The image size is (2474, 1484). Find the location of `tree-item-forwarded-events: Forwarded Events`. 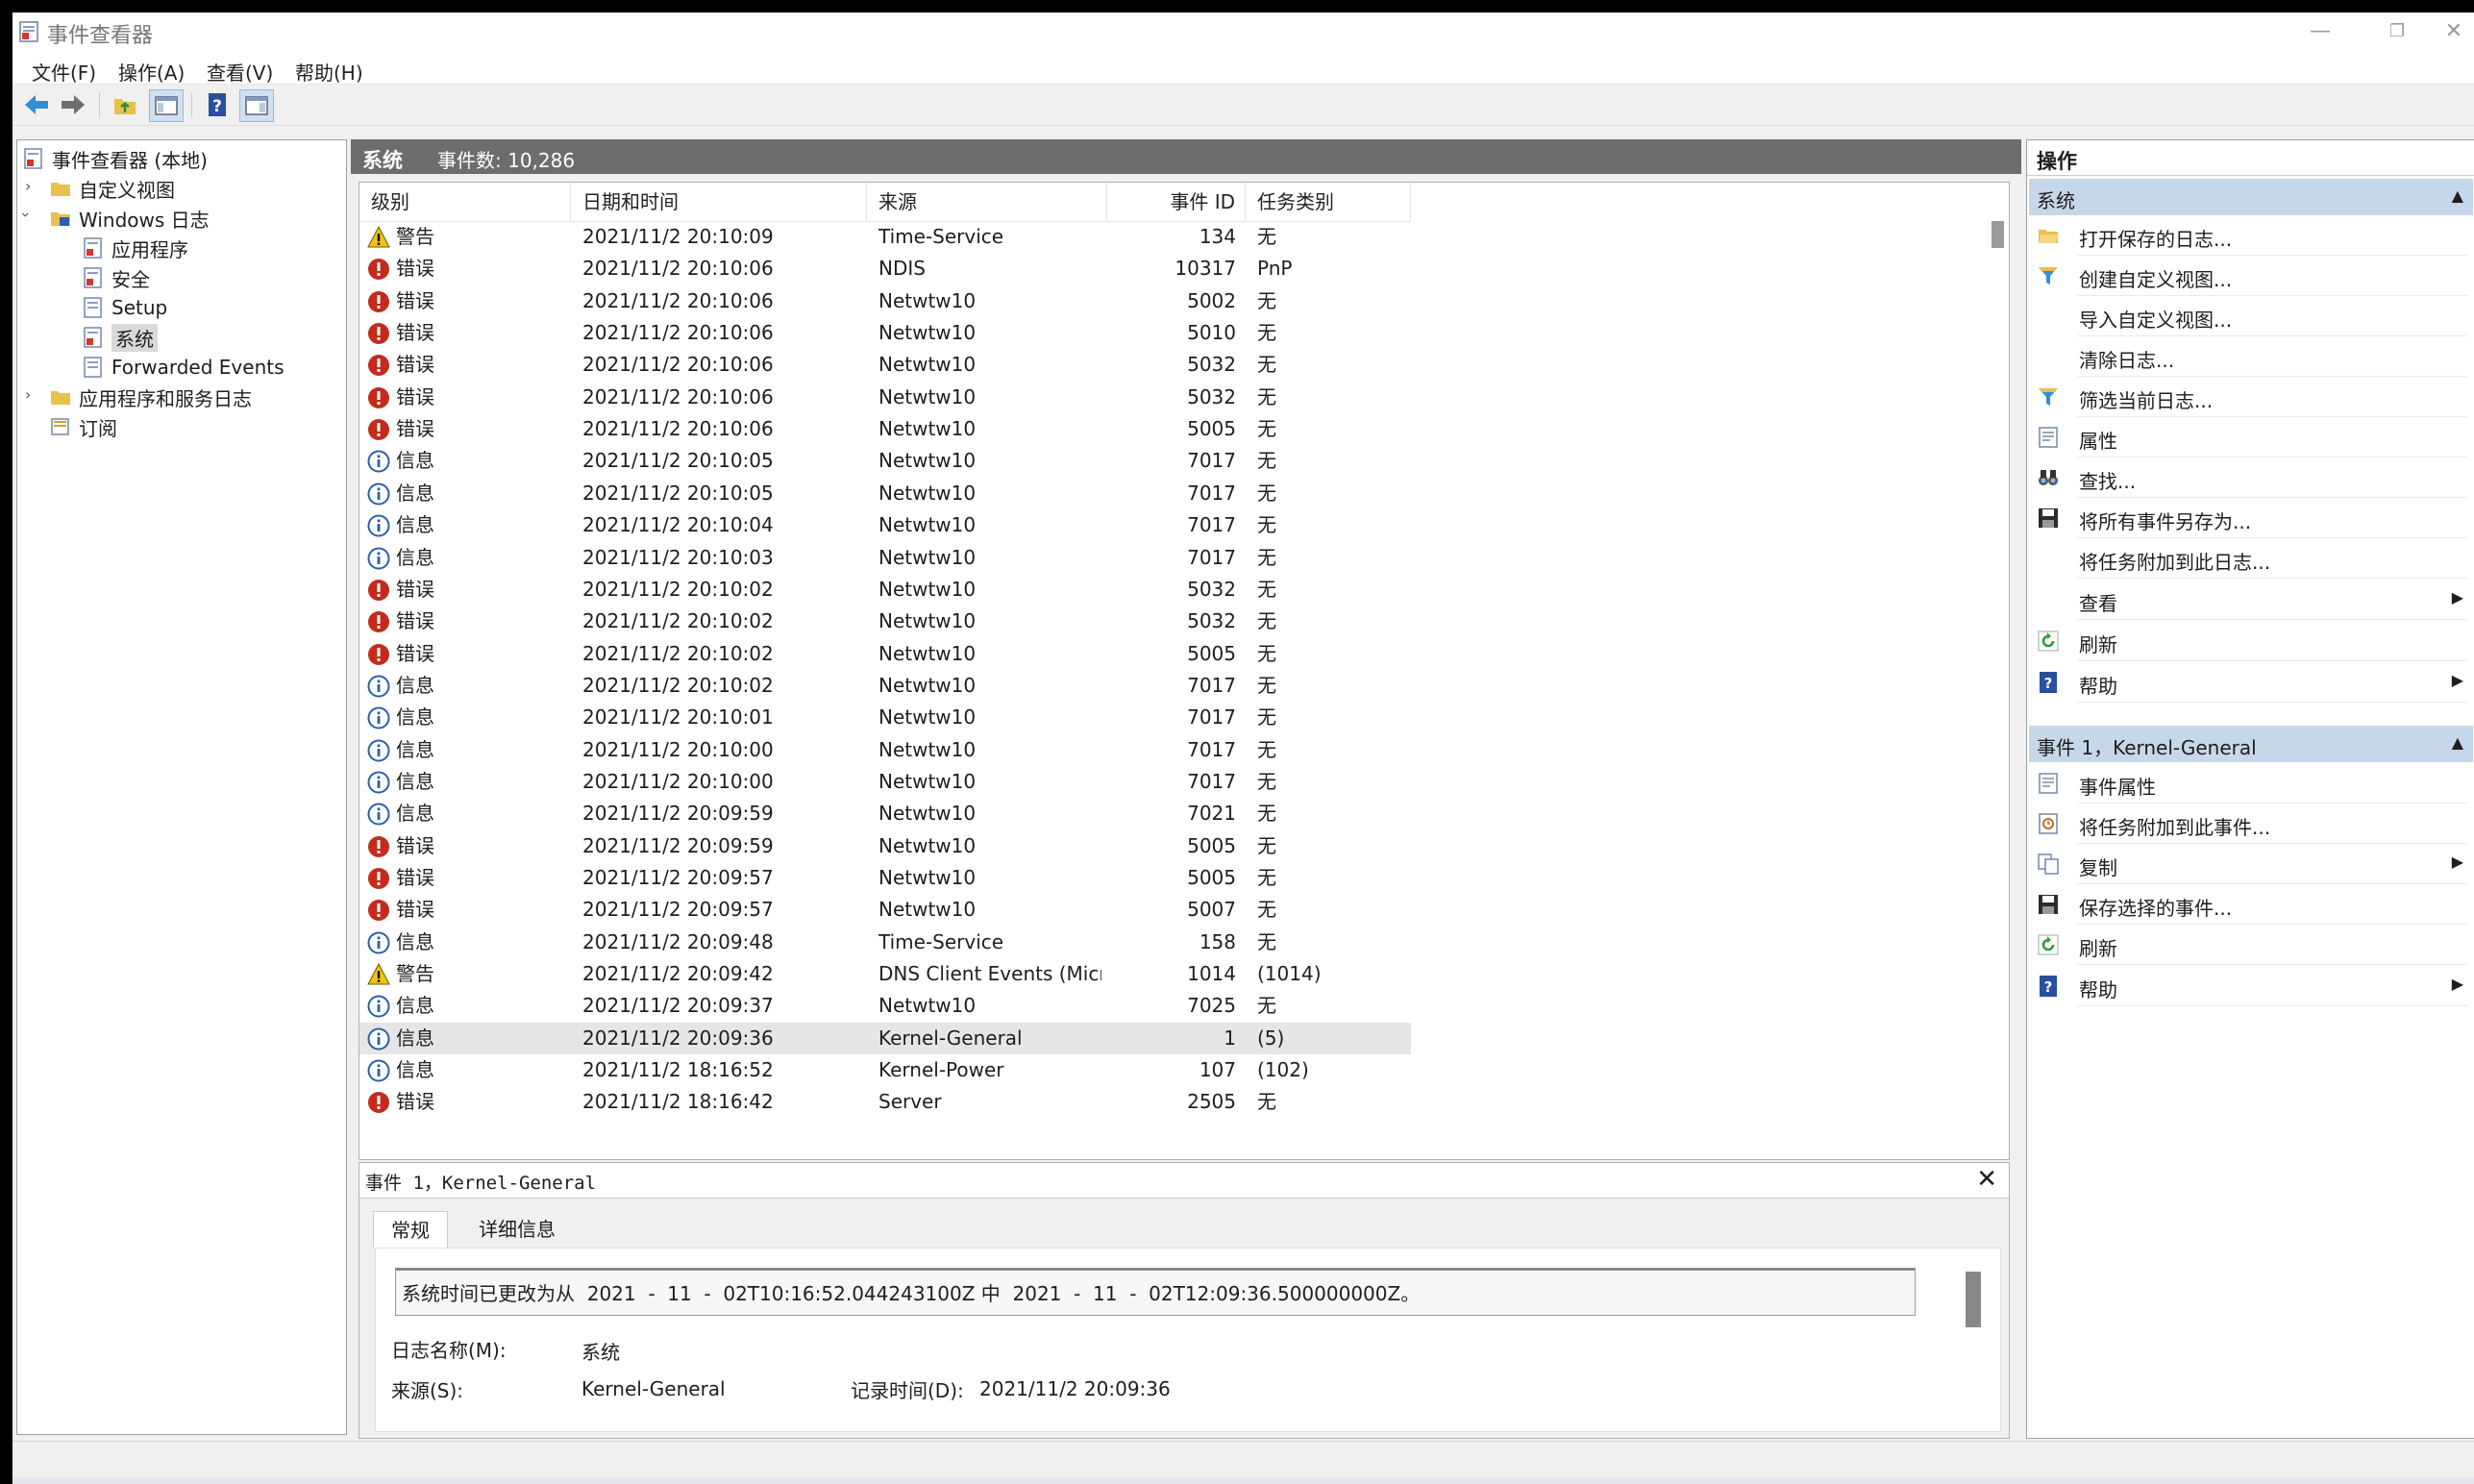

tree-item-forwarded-events: Forwarded Events is located at coordinates (184, 367).